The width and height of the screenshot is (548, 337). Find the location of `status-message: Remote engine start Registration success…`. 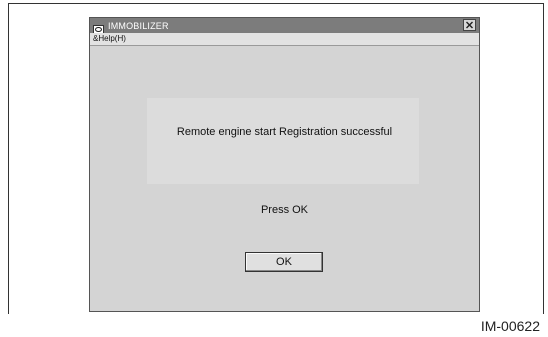

status-message: Remote engine start Registration success… is located at coordinates (284, 132).